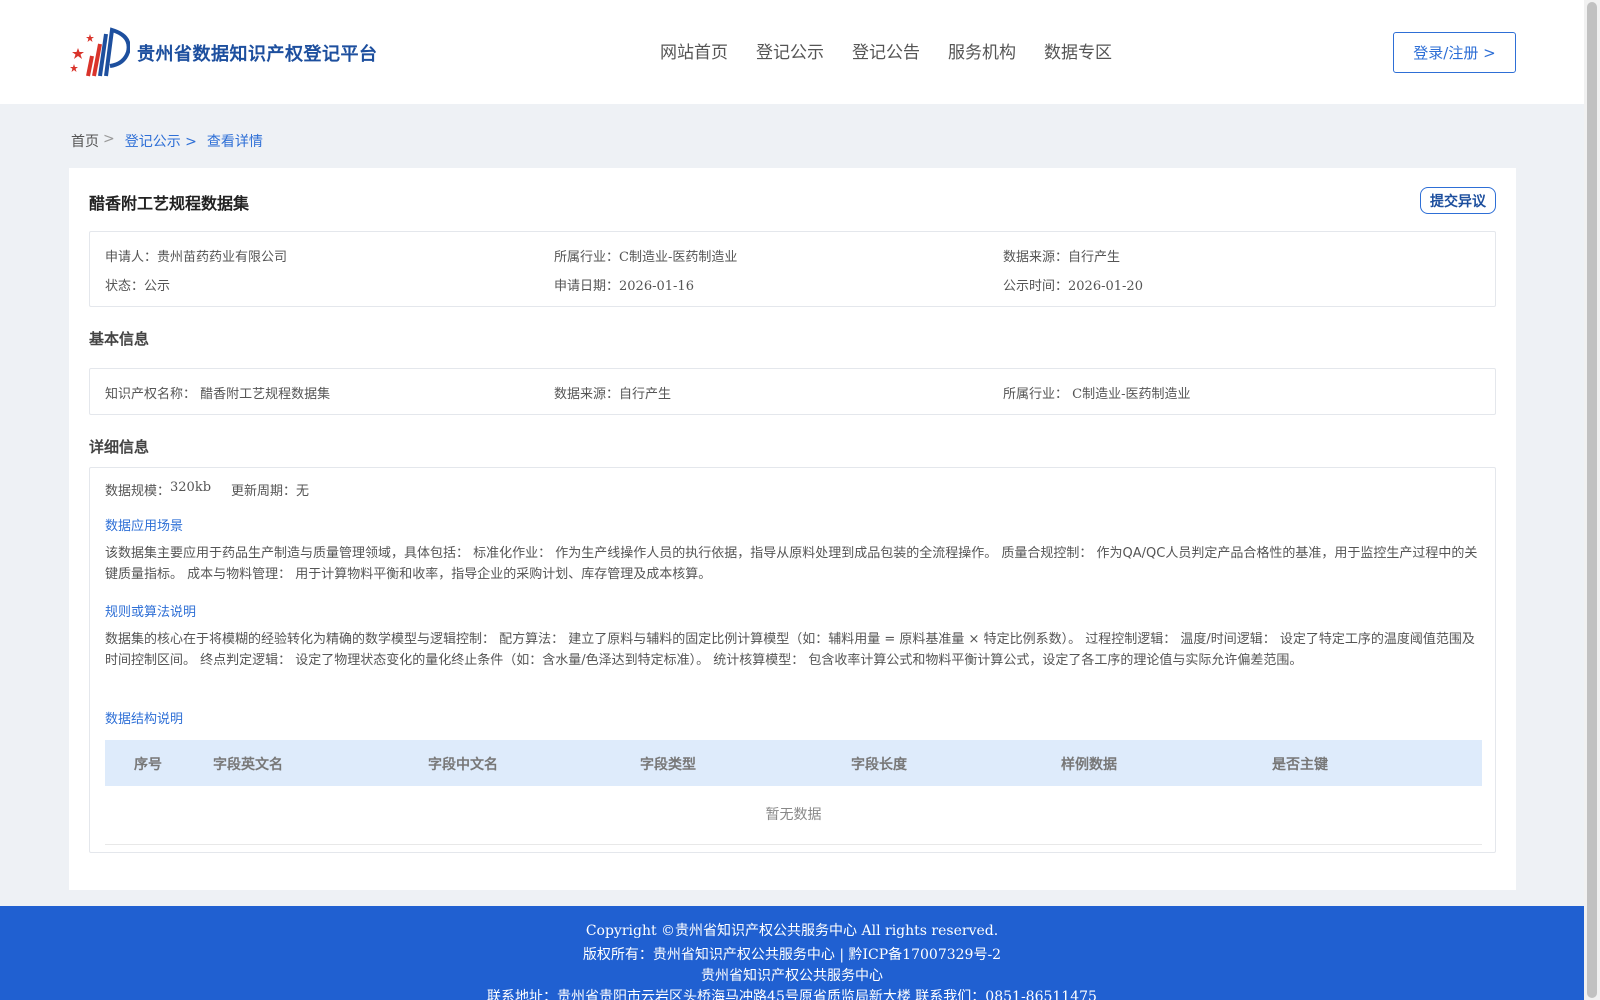 The height and width of the screenshot is (1000, 1600). What do you see at coordinates (783, 255) in the screenshot?
I see `summary-row: 申请人：贵州苗药药业有限公司 所属行业：C制造业-医药制造业 数据来源：自行产生` at bounding box center [783, 255].